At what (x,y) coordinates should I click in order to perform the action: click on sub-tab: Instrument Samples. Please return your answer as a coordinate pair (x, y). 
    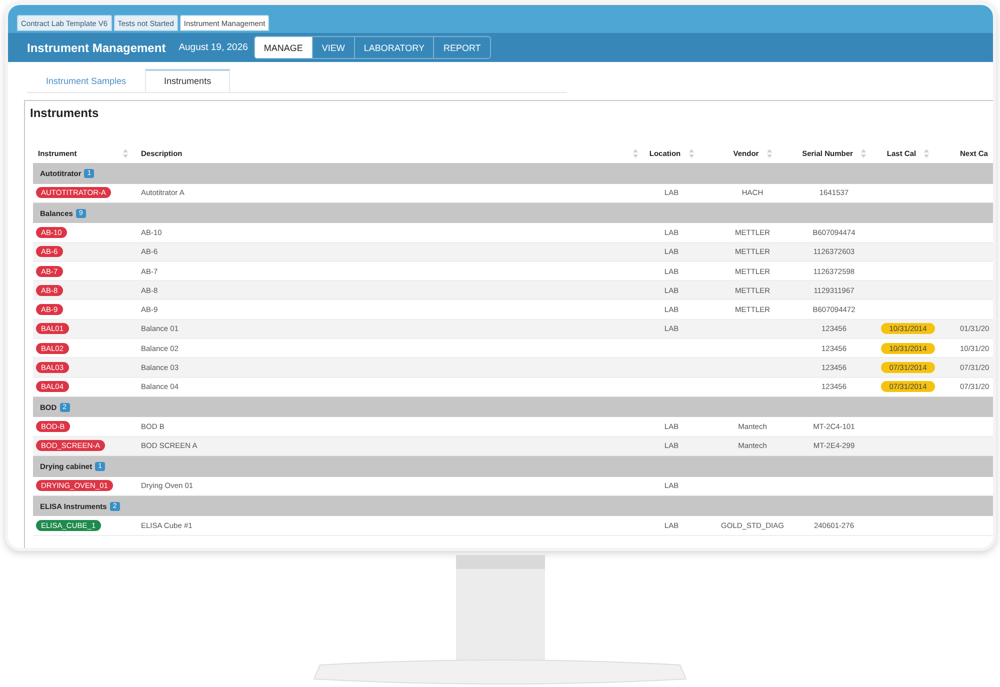
    Looking at the image, I should click on (86, 80).